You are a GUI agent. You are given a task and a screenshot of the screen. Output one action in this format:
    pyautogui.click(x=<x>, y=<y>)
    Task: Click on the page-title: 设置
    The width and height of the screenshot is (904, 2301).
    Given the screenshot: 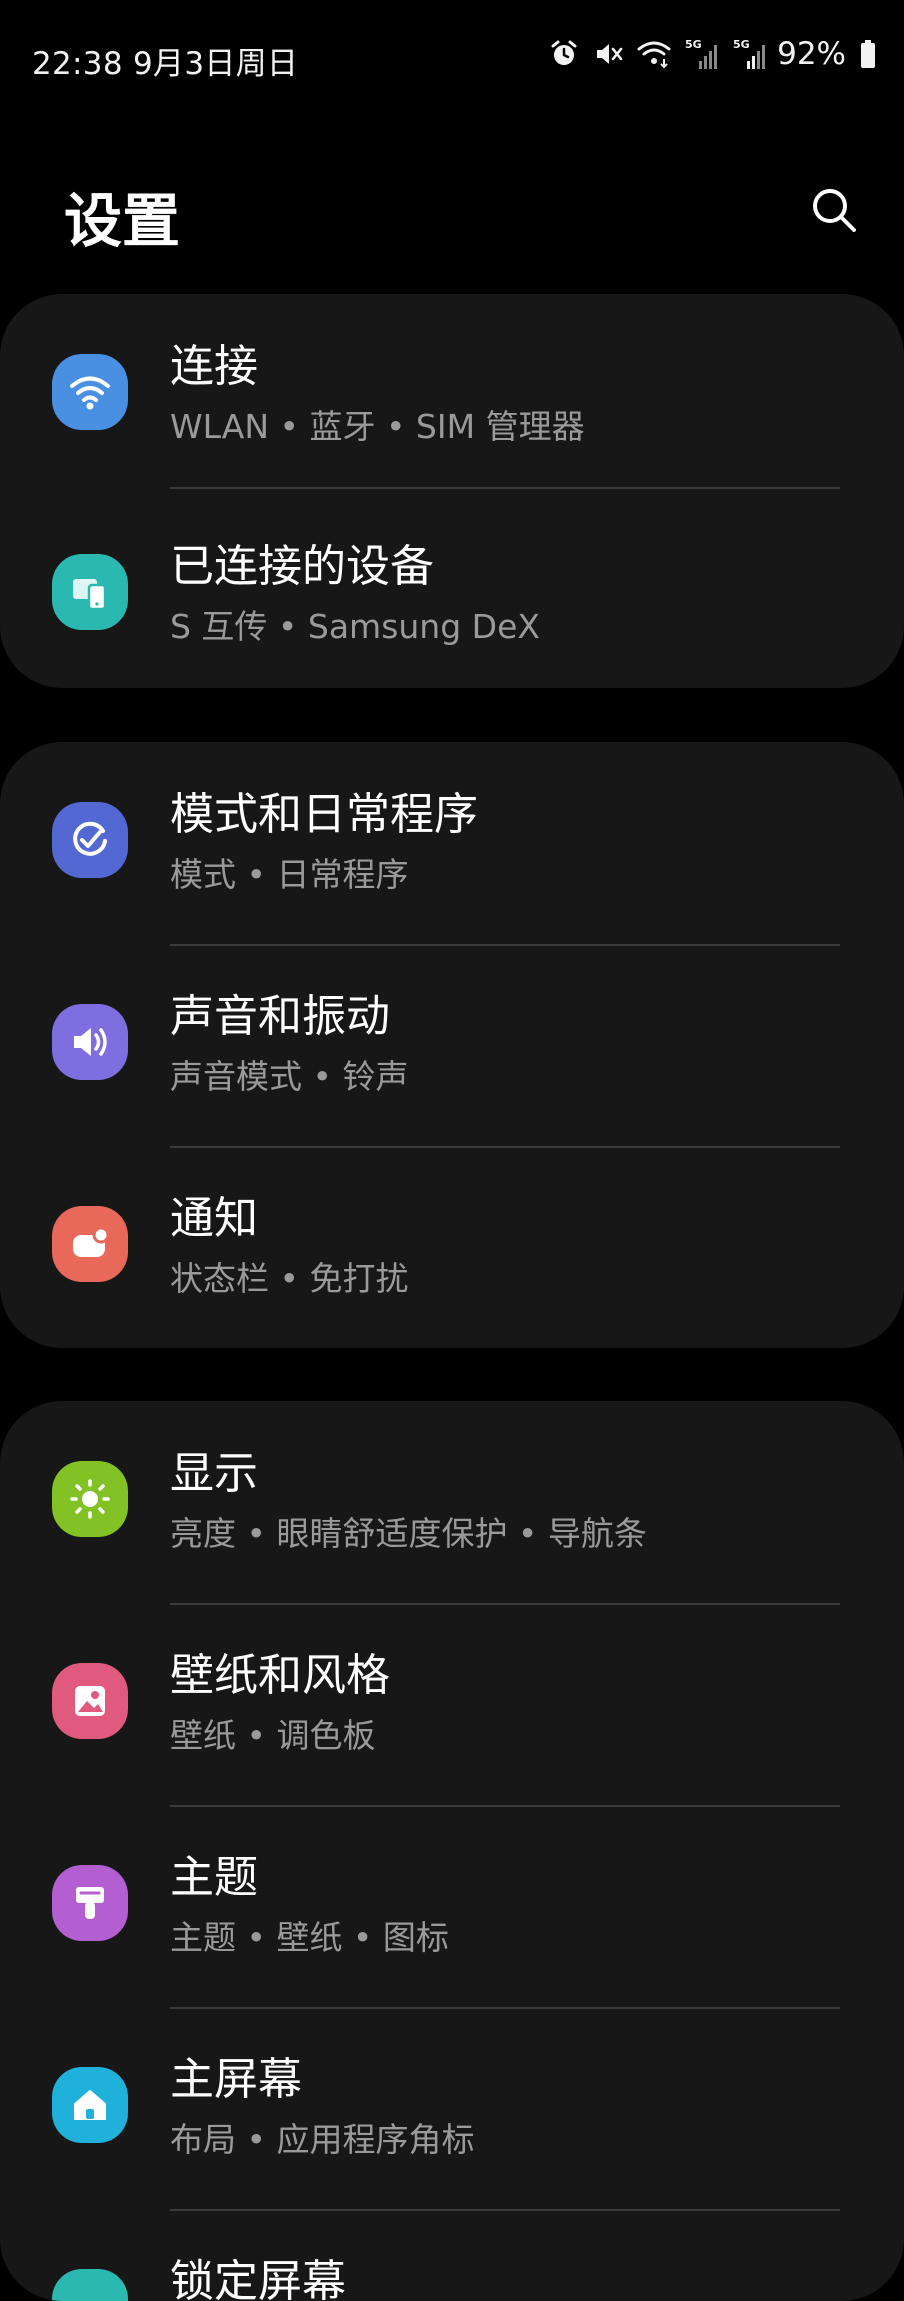 What is the action you would take?
    pyautogui.click(x=122, y=221)
    